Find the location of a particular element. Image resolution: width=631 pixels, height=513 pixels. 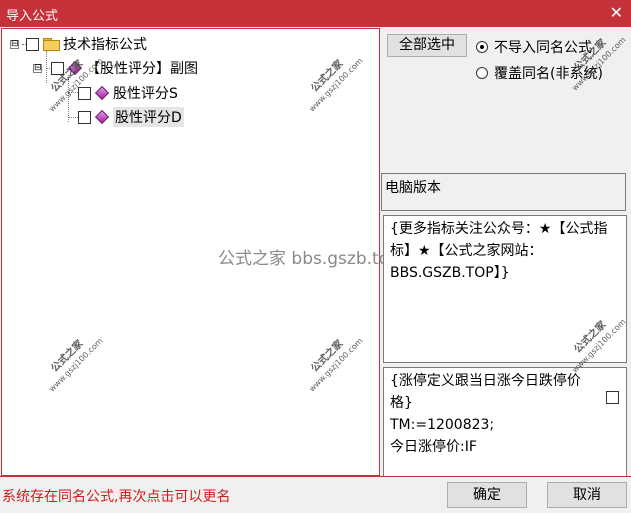

radio-label: 覆盖同名(非系统) is located at coordinates (548, 74).